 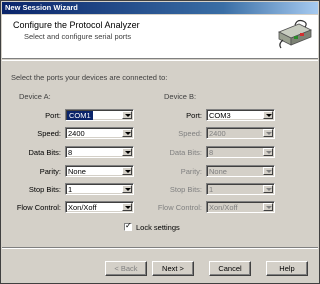 I want to click on serial-device-icon, so click(x=295, y=34).